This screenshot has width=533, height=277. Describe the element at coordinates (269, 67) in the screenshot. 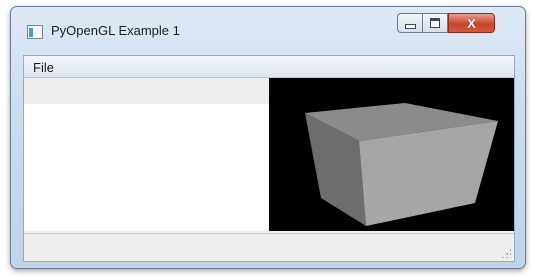

I see `menu-bar: File` at that location.